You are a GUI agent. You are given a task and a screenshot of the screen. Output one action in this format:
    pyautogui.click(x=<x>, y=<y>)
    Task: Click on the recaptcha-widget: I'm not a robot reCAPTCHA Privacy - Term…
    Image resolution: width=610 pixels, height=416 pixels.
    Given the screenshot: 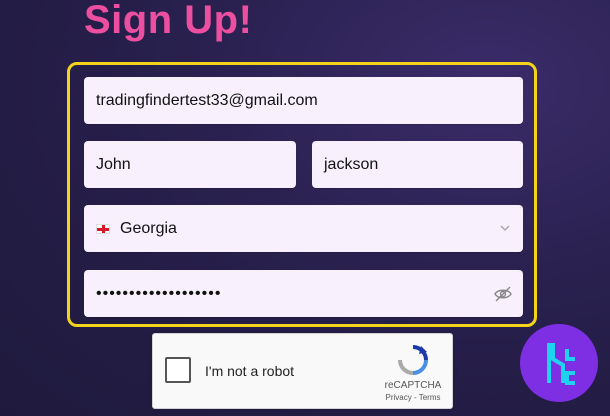 What is the action you would take?
    pyautogui.click(x=302, y=371)
    